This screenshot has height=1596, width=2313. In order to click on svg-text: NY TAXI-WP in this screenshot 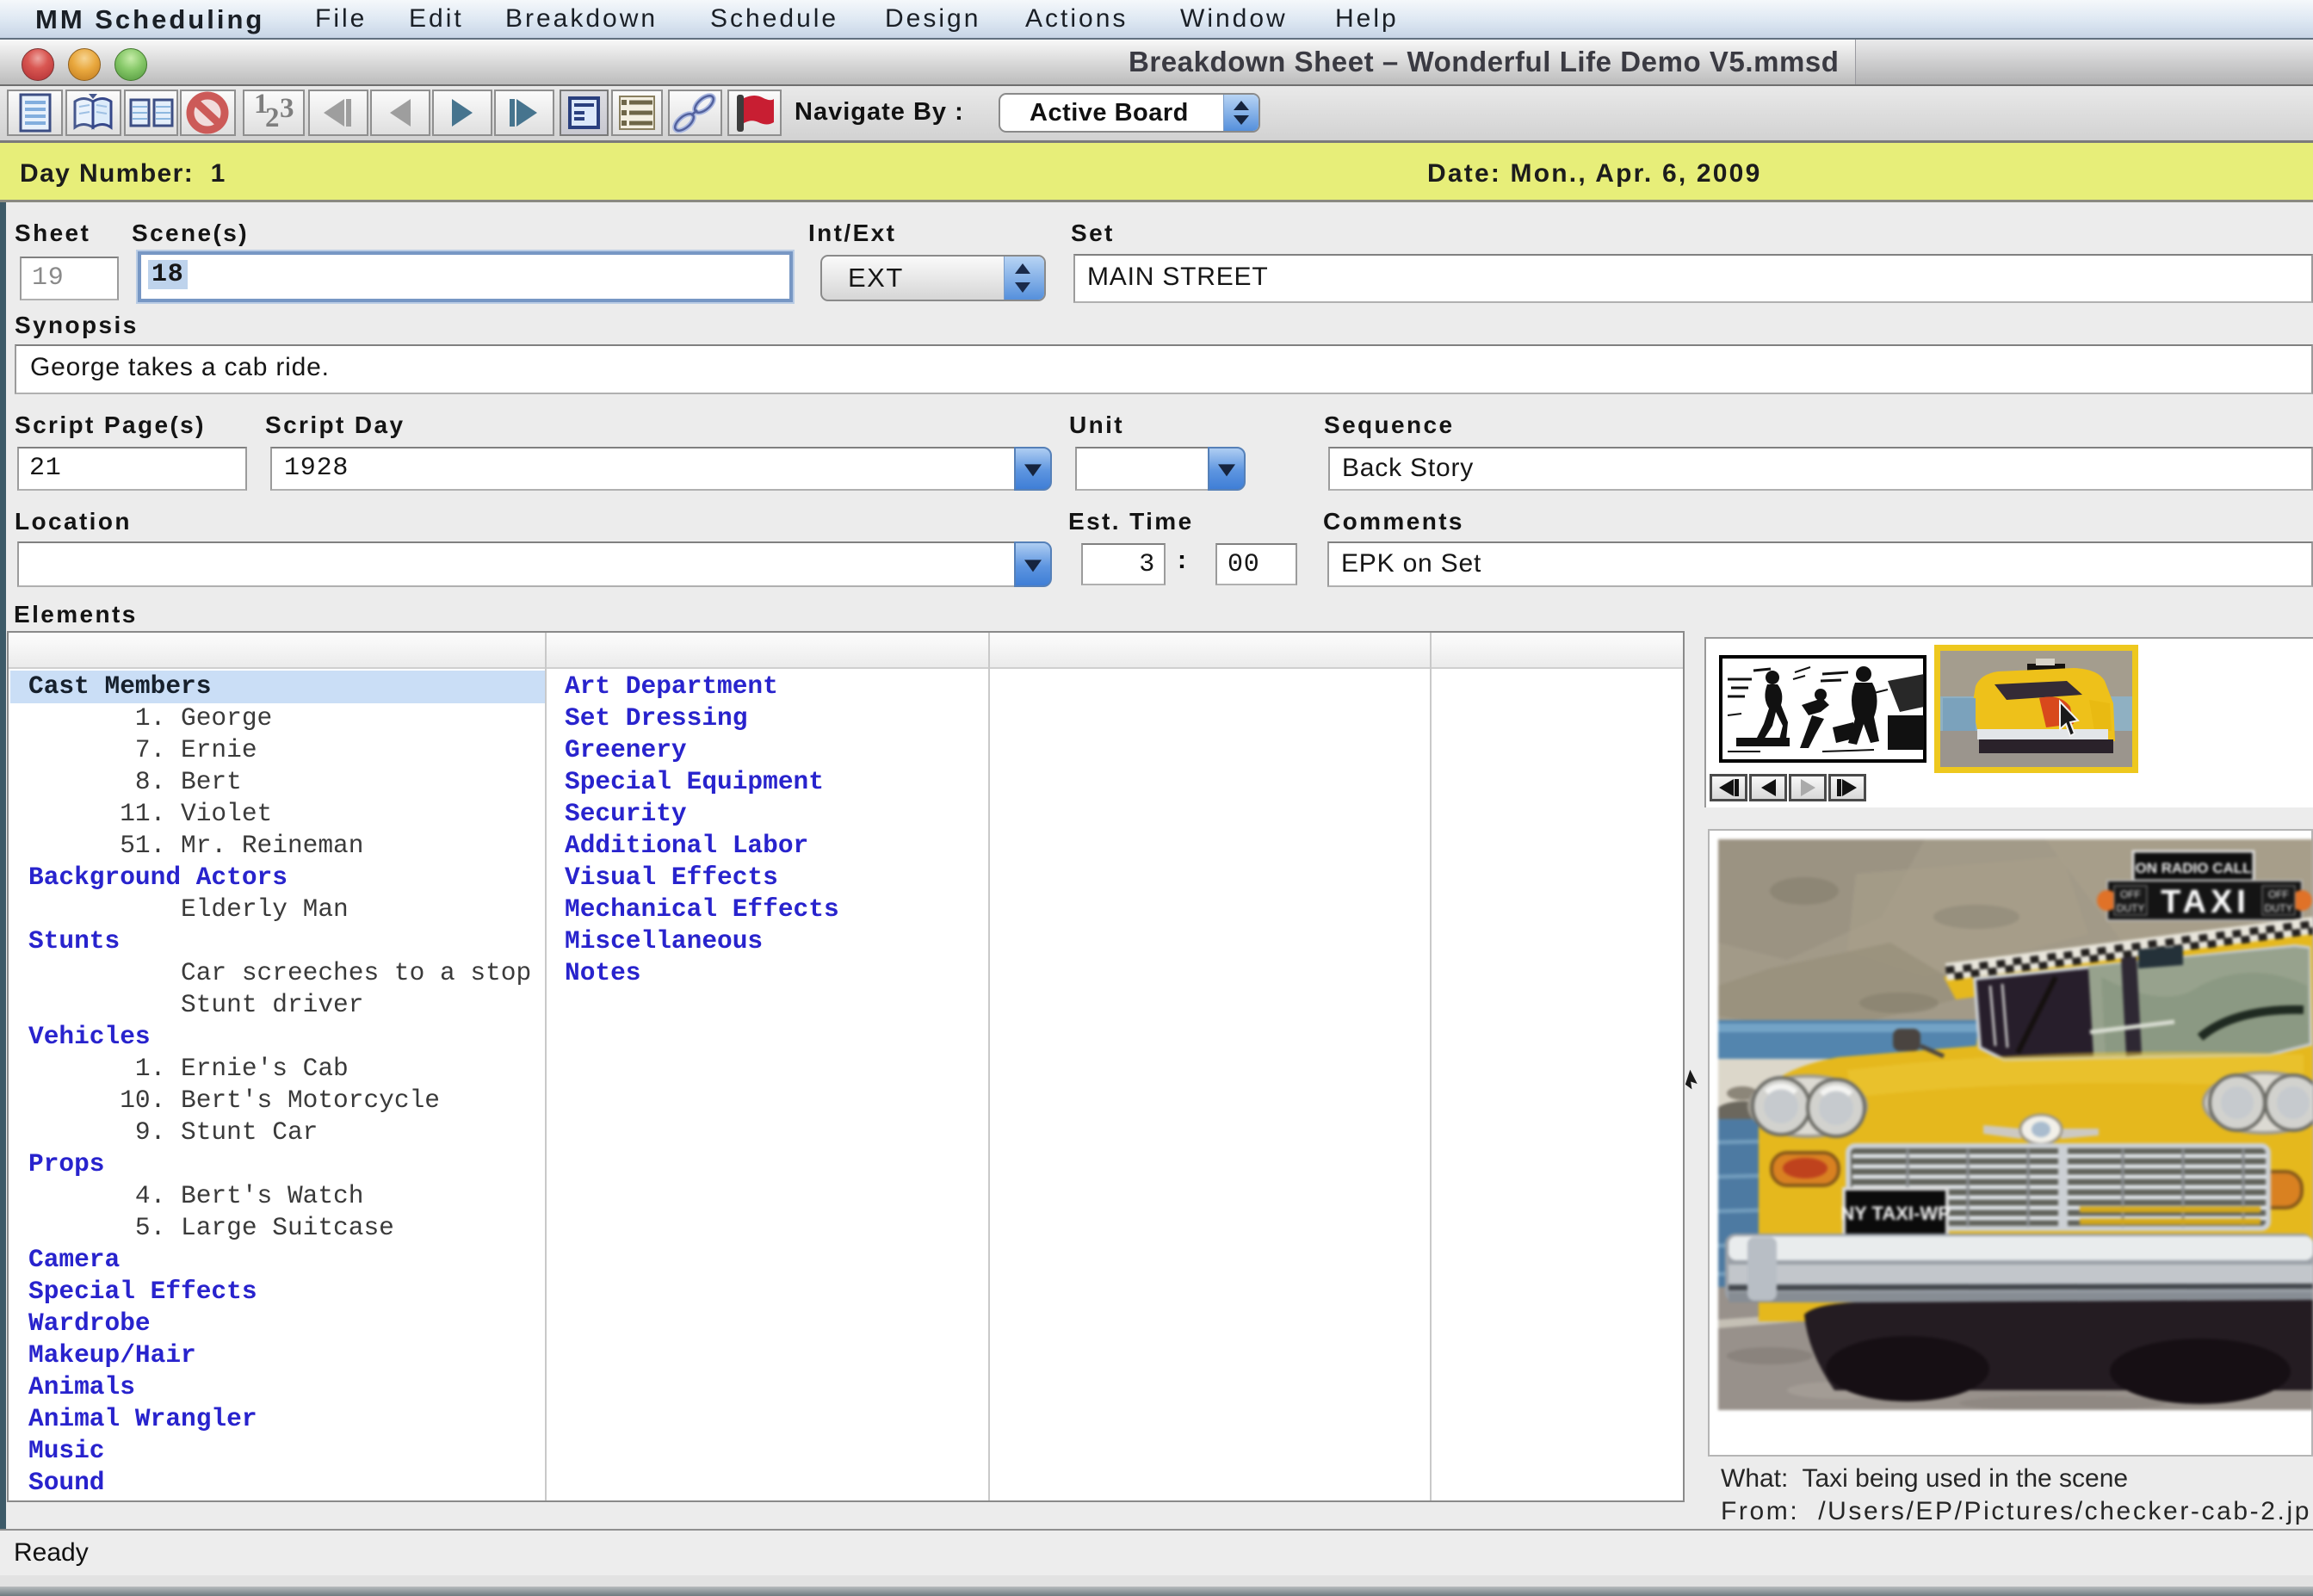, I will do `click(1896, 1213)`.